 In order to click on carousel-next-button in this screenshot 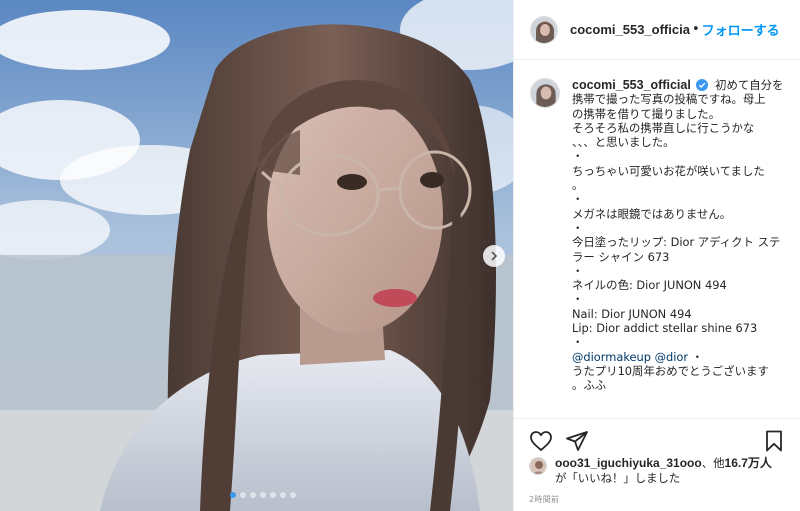, I will do `click(494, 256)`.